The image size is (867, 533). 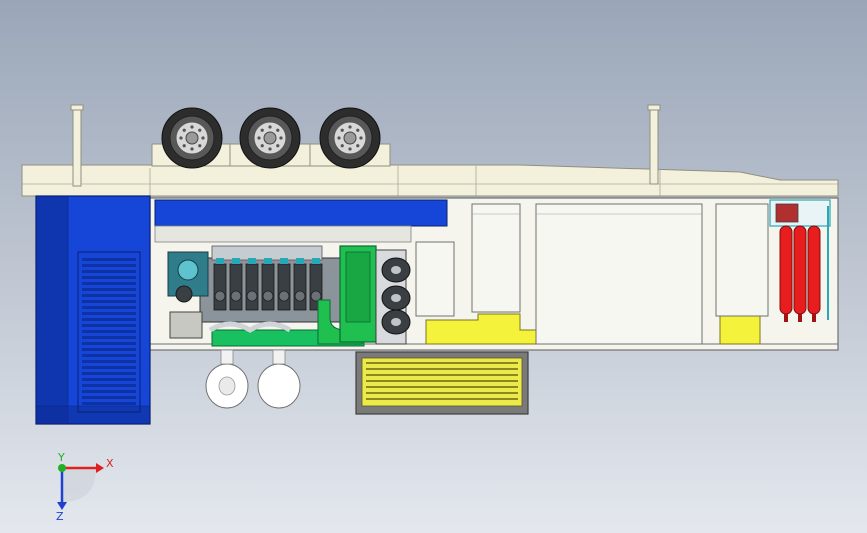 I want to click on radiator-side-panel, so click(x=52, y=310).